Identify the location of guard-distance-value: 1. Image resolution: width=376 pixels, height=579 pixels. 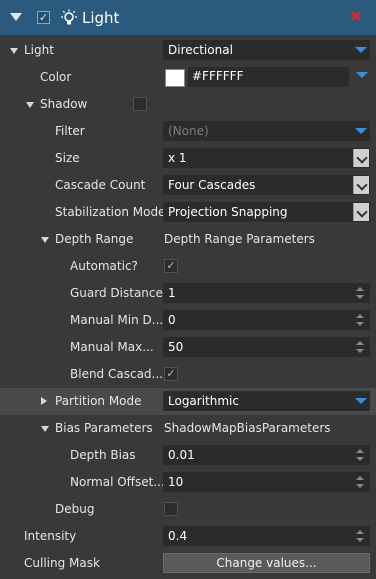
(172, 293).